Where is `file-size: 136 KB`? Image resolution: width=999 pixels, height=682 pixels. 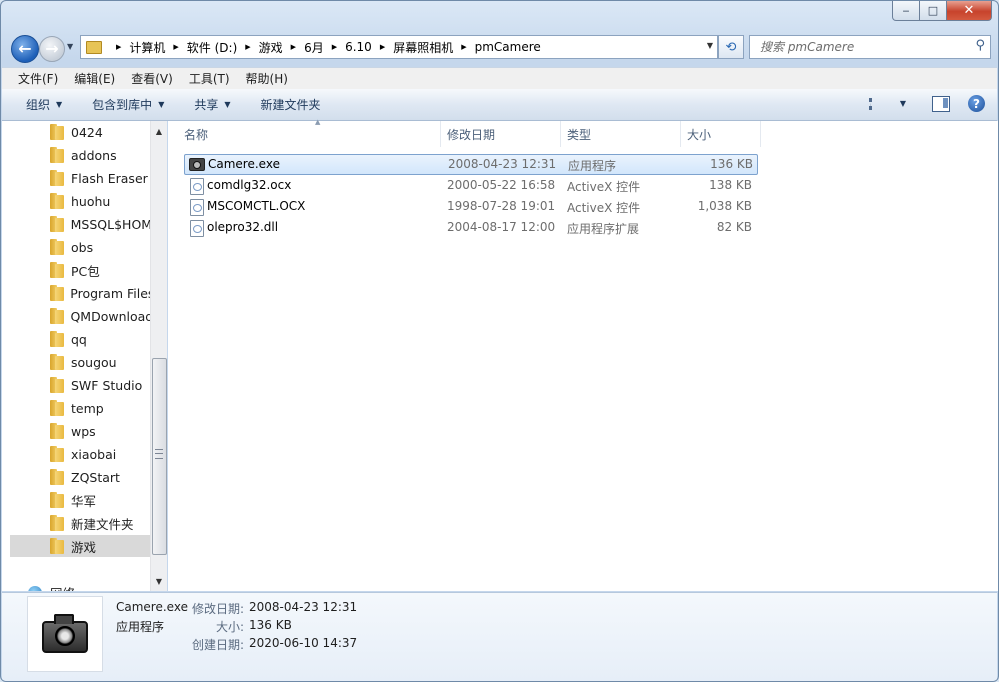 file-size: 136 KB is located at coordinates (731, 164).